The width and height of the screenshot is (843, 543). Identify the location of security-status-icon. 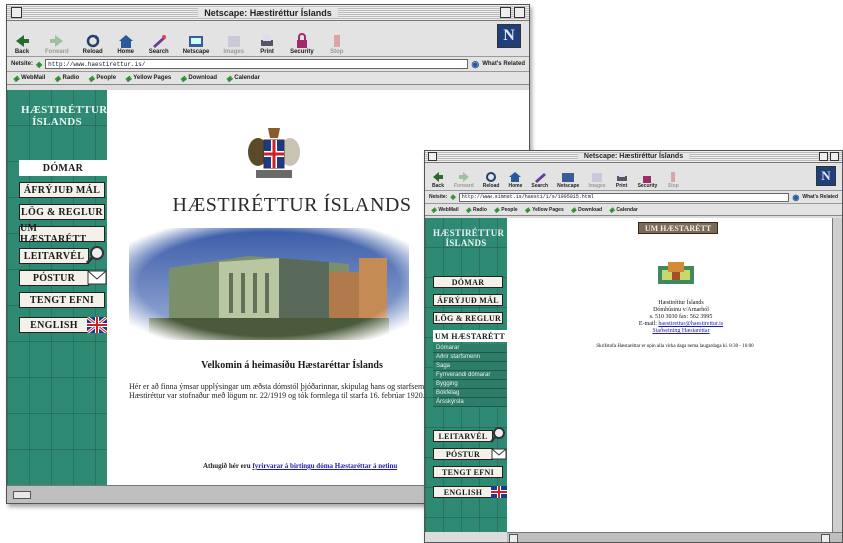
(22, 495).